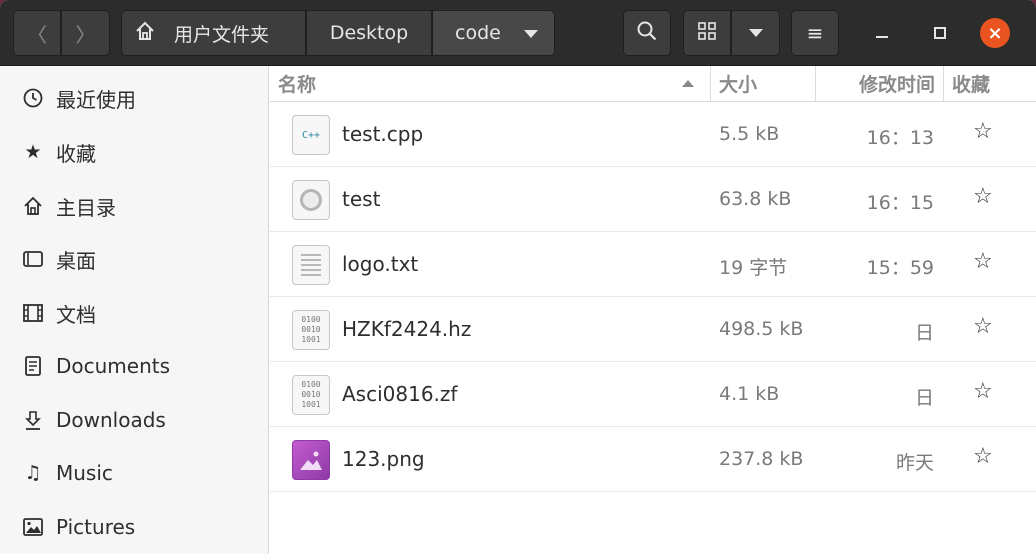  What do you see at coordinates (900, 138) in the screenshot?
I see `file-modified: 16：13` at bounding box center [900, 138].